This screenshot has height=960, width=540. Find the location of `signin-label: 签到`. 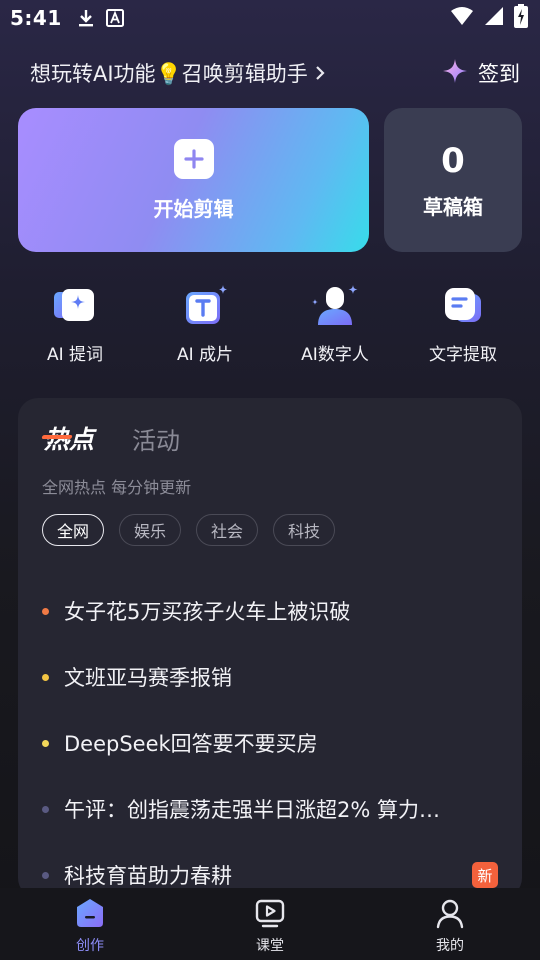

signin-label: 签到 is located at coordinates (499, 74).